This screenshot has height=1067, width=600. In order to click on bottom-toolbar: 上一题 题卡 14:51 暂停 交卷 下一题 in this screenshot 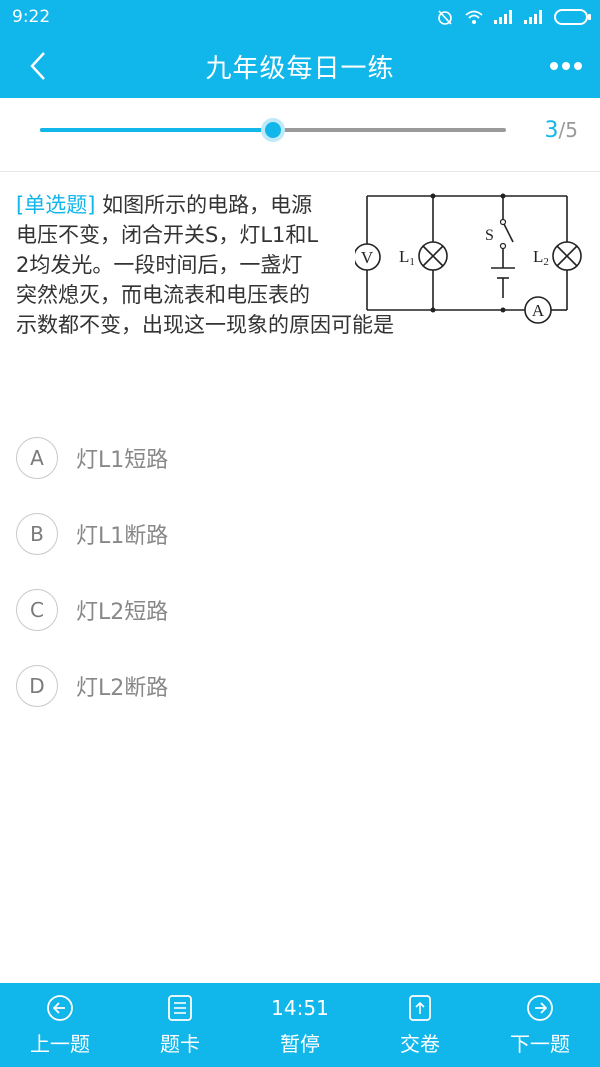, I will do `click(300, 1025)`.